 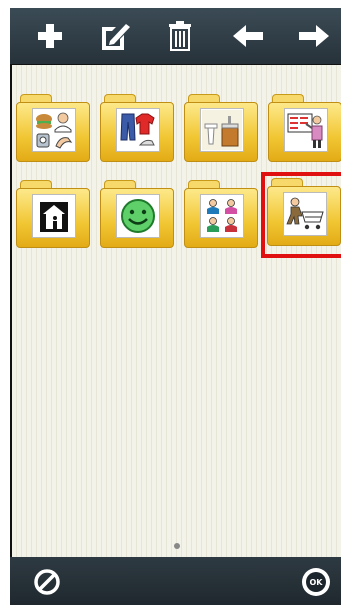 I want to click on food-doctor-picture, so click(x=54, y=130).